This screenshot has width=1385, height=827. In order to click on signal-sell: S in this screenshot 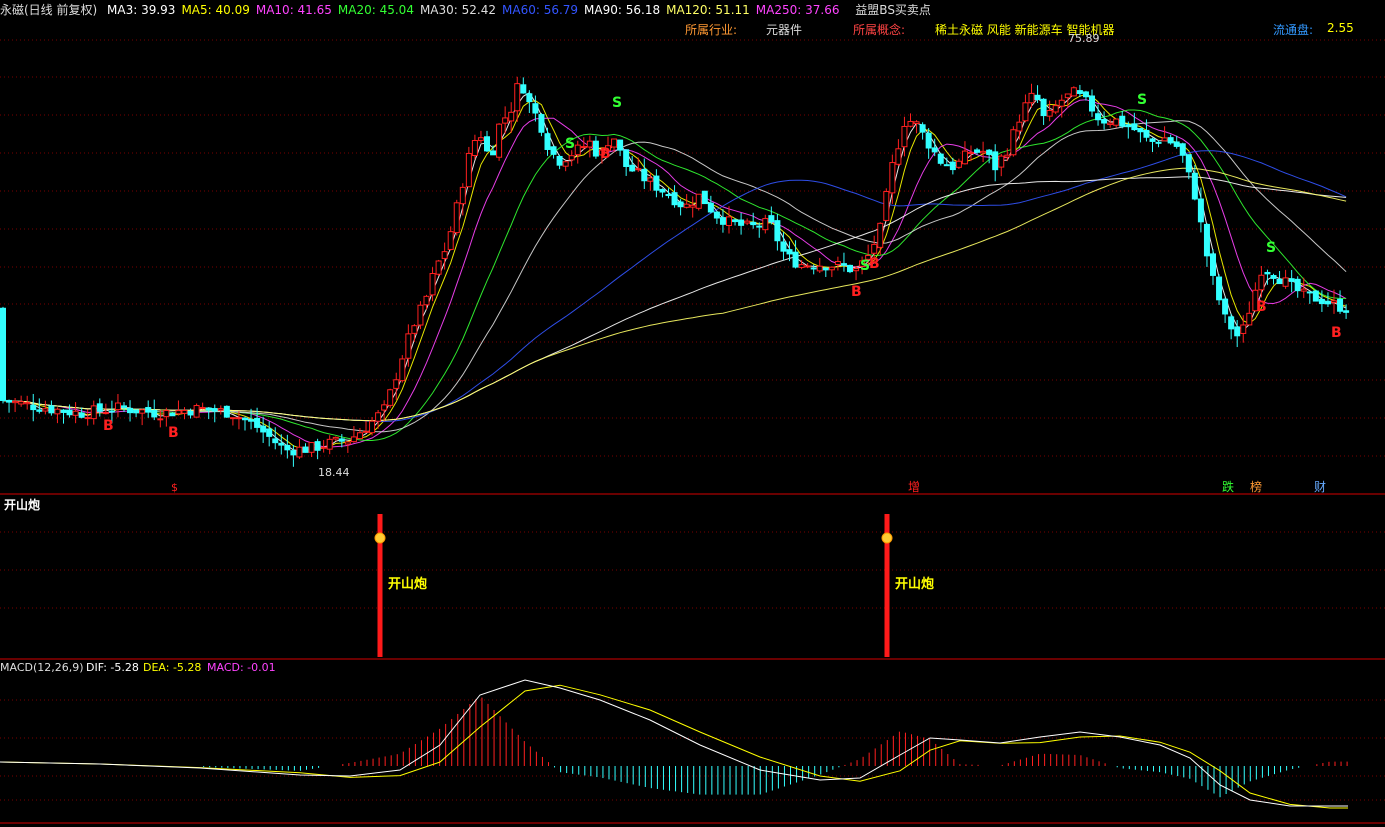, I will do `click(617, 103)`.